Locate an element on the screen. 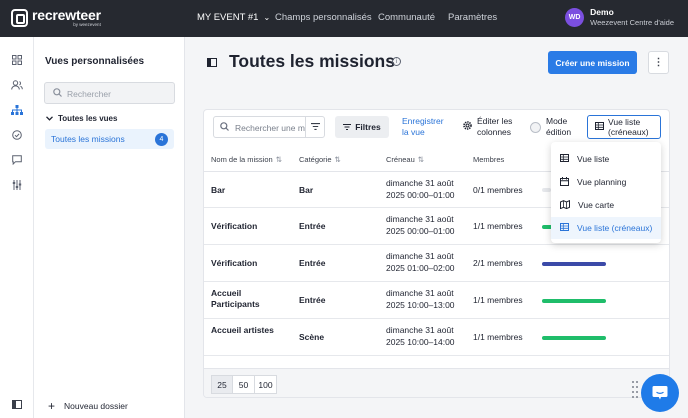 The image size is (688, 418). menu-item-map-view: Vue carte is located at coordinates (606, 205).